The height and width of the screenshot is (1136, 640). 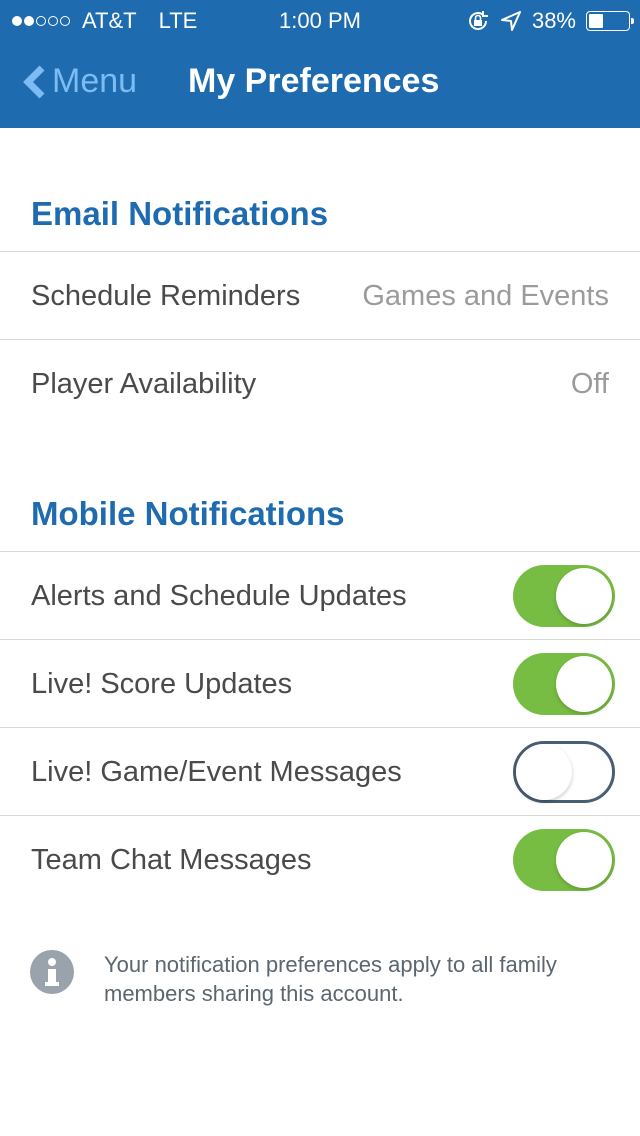 What do you see at coordinates (320, 860) in the screenshot?
I see `team-chat-messages-row: Team Chat Messages` at bounding box center [320, 860].